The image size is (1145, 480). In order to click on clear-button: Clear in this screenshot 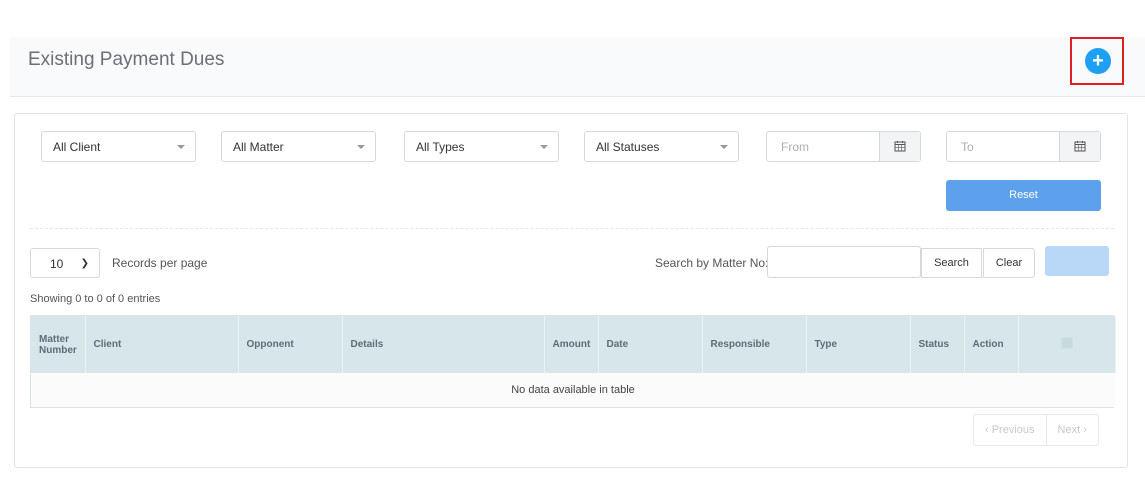, I will do `click(1009, 263)`.